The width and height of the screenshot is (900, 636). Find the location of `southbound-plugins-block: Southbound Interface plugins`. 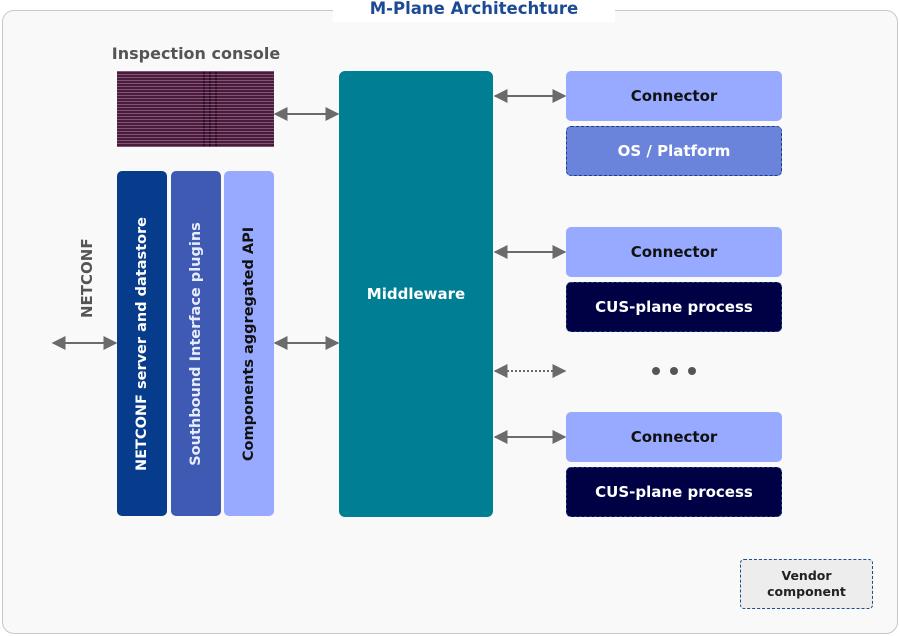

southbound-plugins-block: Southbound Interface plugins is located at coordinates (196, 343).